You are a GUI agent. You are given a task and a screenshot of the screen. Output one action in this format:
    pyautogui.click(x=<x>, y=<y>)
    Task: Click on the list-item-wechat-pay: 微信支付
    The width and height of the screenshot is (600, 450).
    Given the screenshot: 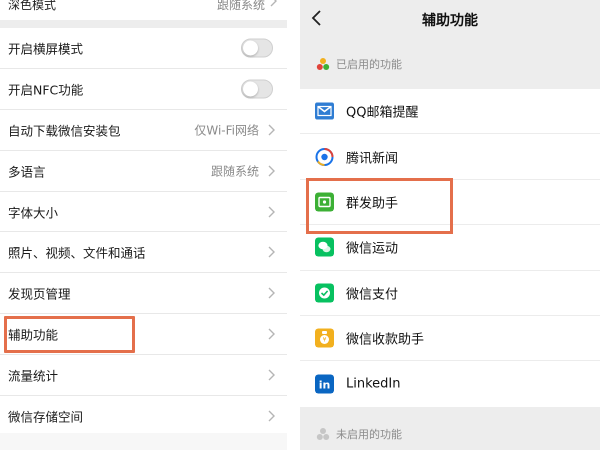 What is the action you would take?
    pyautogui.click(x=450, y=293)
    